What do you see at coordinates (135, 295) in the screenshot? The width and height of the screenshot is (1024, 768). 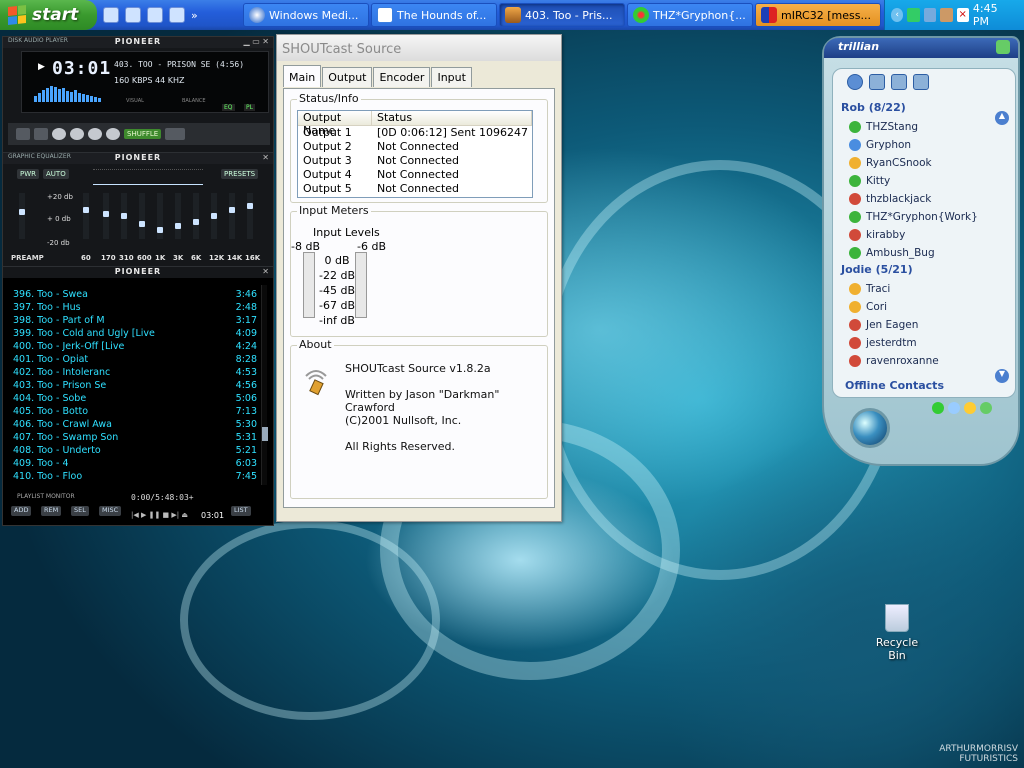 I see `playlist-row: 396. Too - Swea 3:46` at bounding box center [135, 295].